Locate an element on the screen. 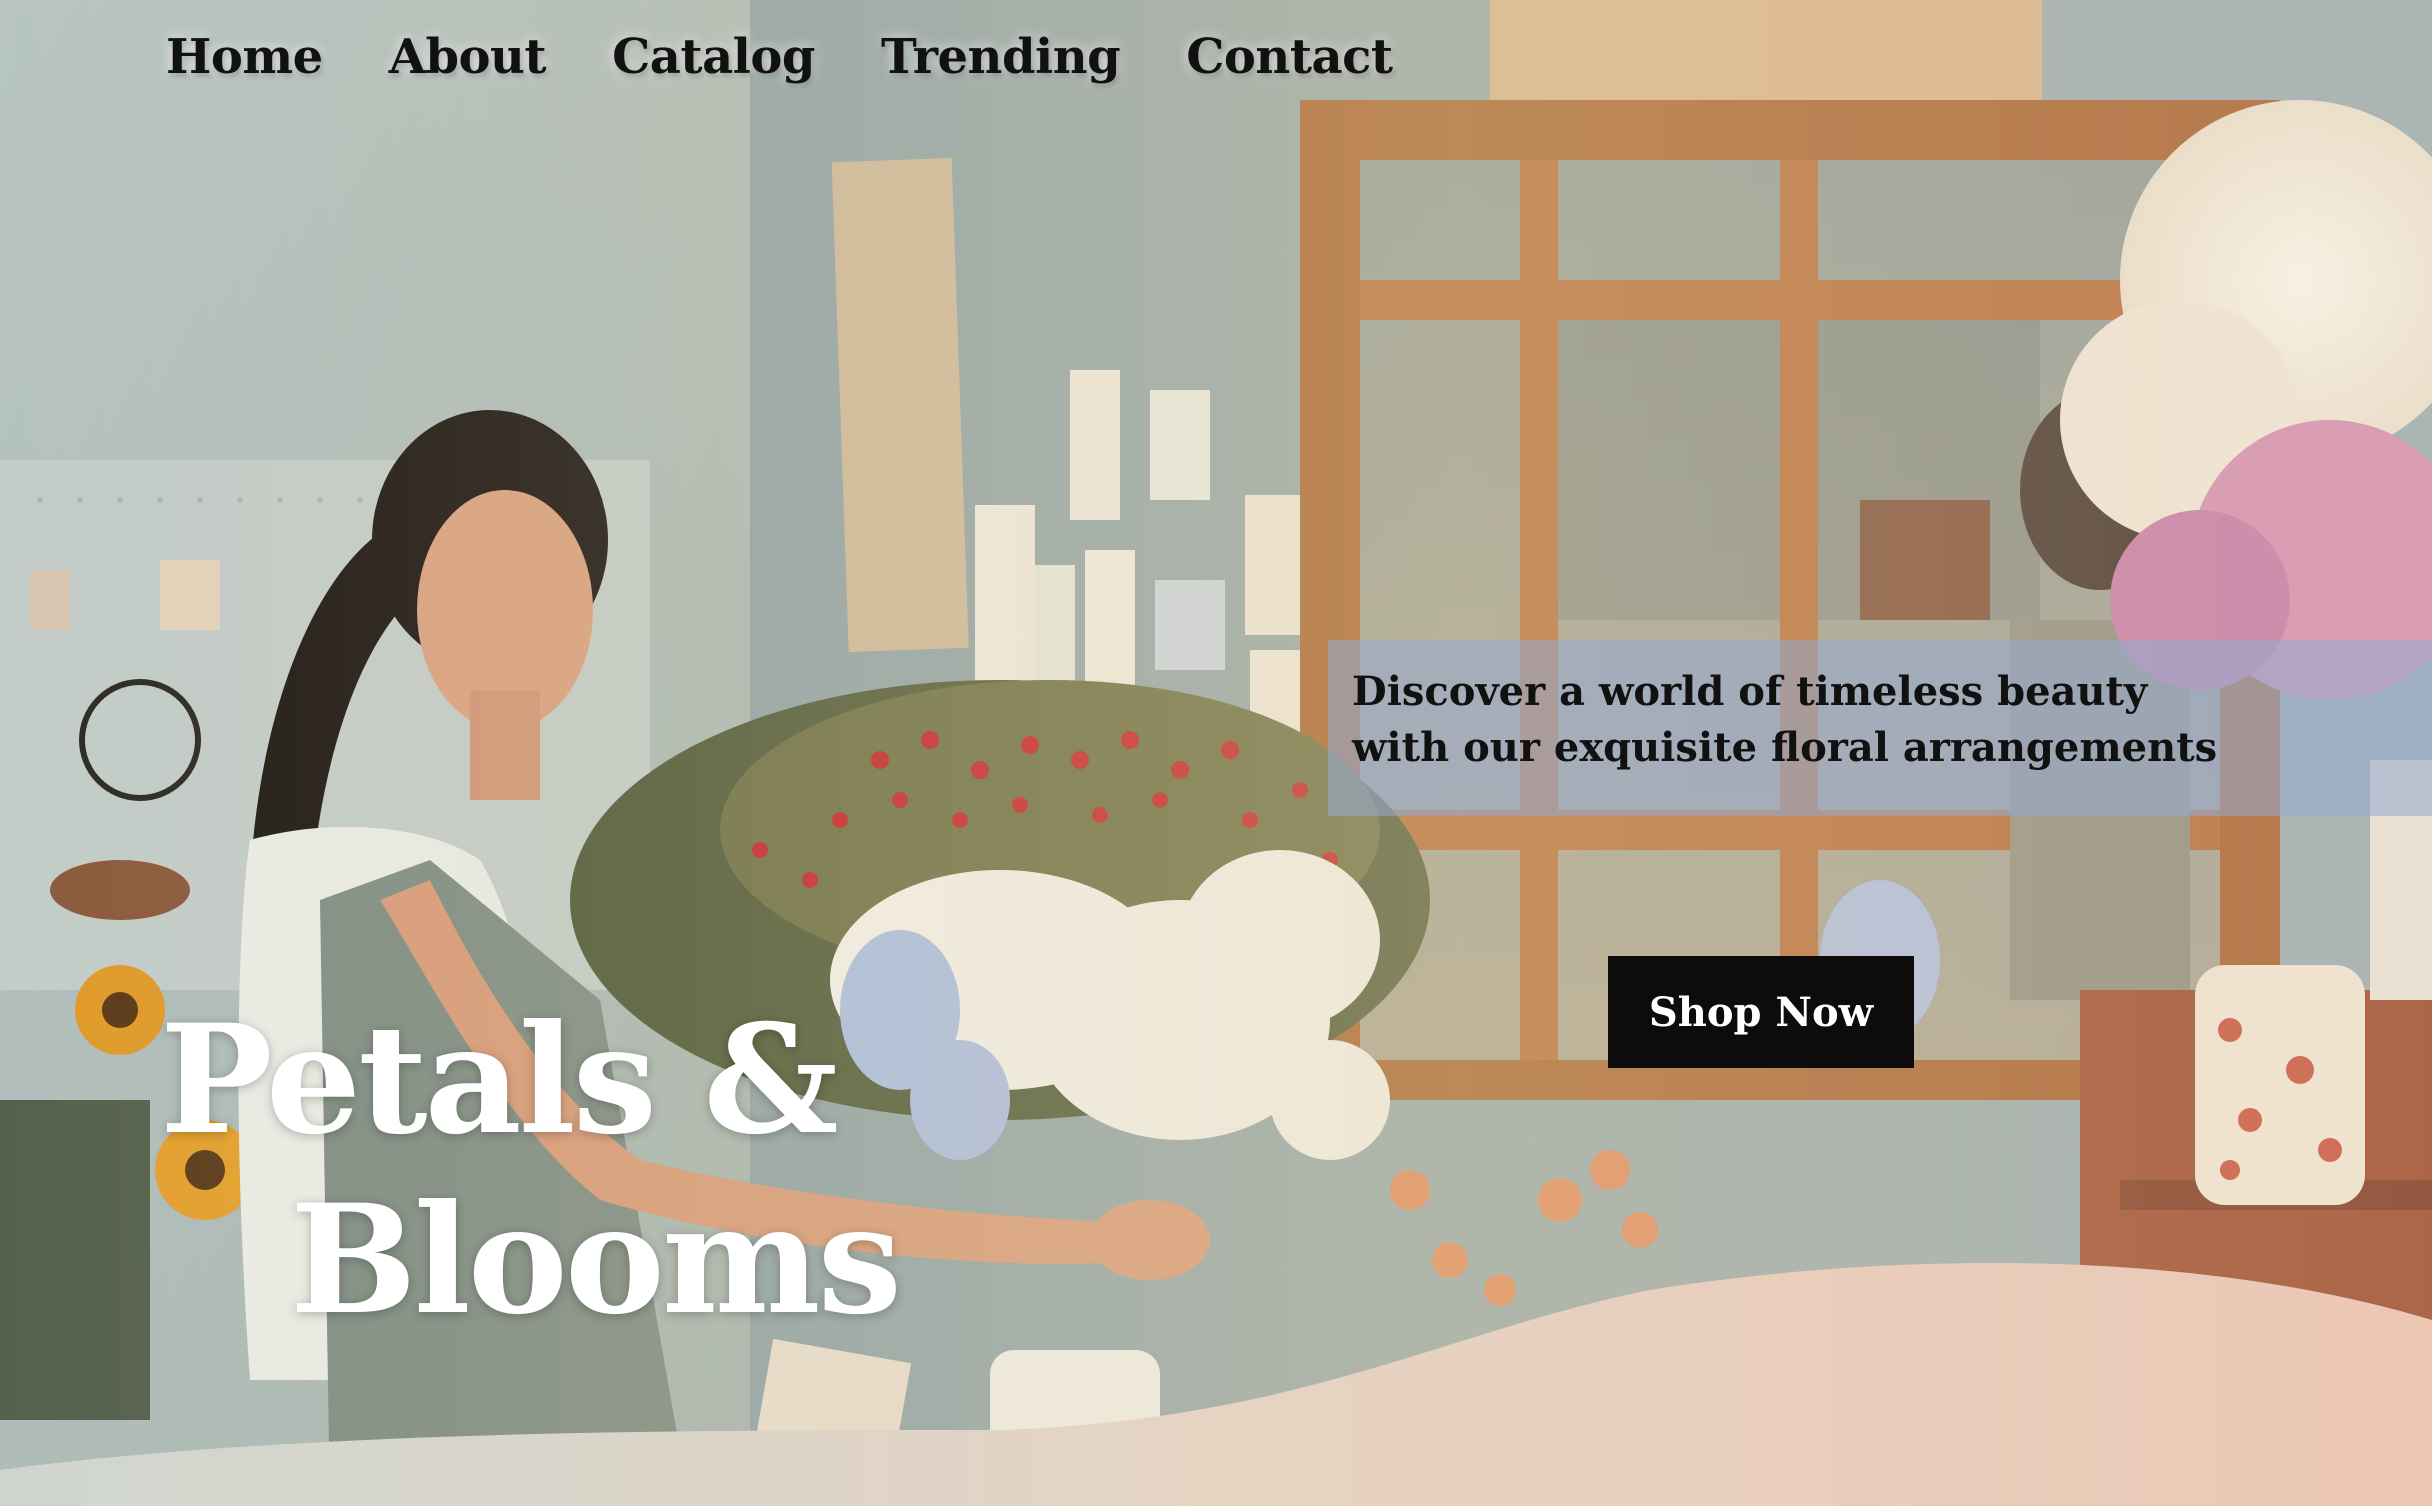  nav-link-home: Home is located at coordinates (244, 57).